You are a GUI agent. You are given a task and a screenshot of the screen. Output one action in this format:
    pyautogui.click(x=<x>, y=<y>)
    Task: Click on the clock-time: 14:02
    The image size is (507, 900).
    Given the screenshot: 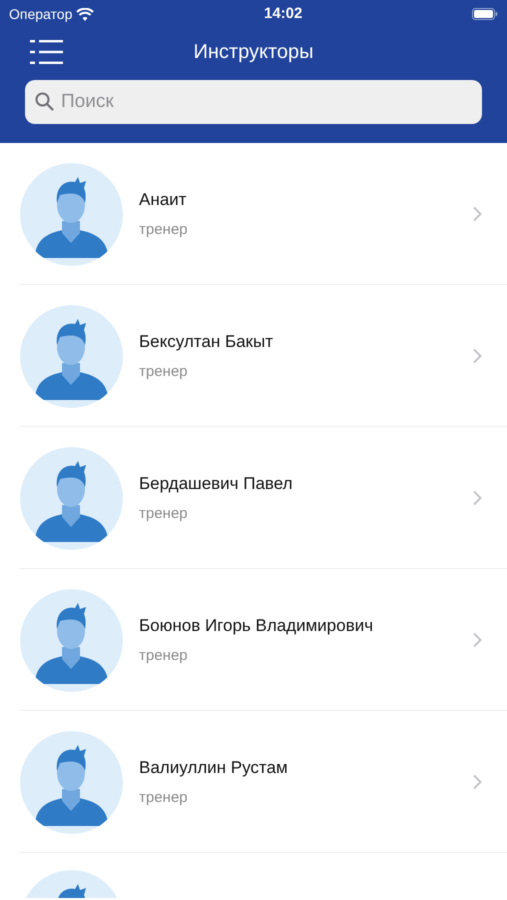 What is the action you would take?
    pyautogui.click(x=283, y=14)
    